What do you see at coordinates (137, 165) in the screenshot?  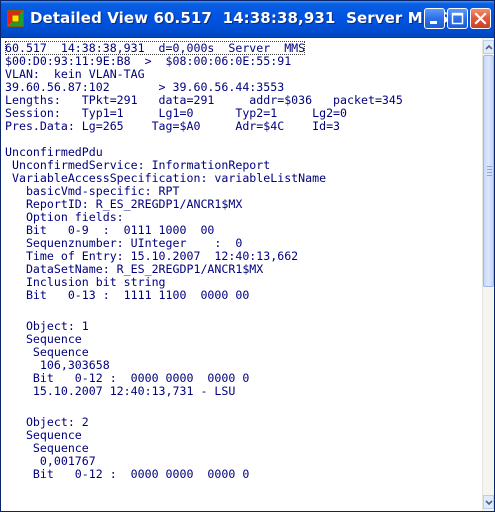 I see `text-line: UnconfirmedService: InformationReport` at bounding box center [137, 165].